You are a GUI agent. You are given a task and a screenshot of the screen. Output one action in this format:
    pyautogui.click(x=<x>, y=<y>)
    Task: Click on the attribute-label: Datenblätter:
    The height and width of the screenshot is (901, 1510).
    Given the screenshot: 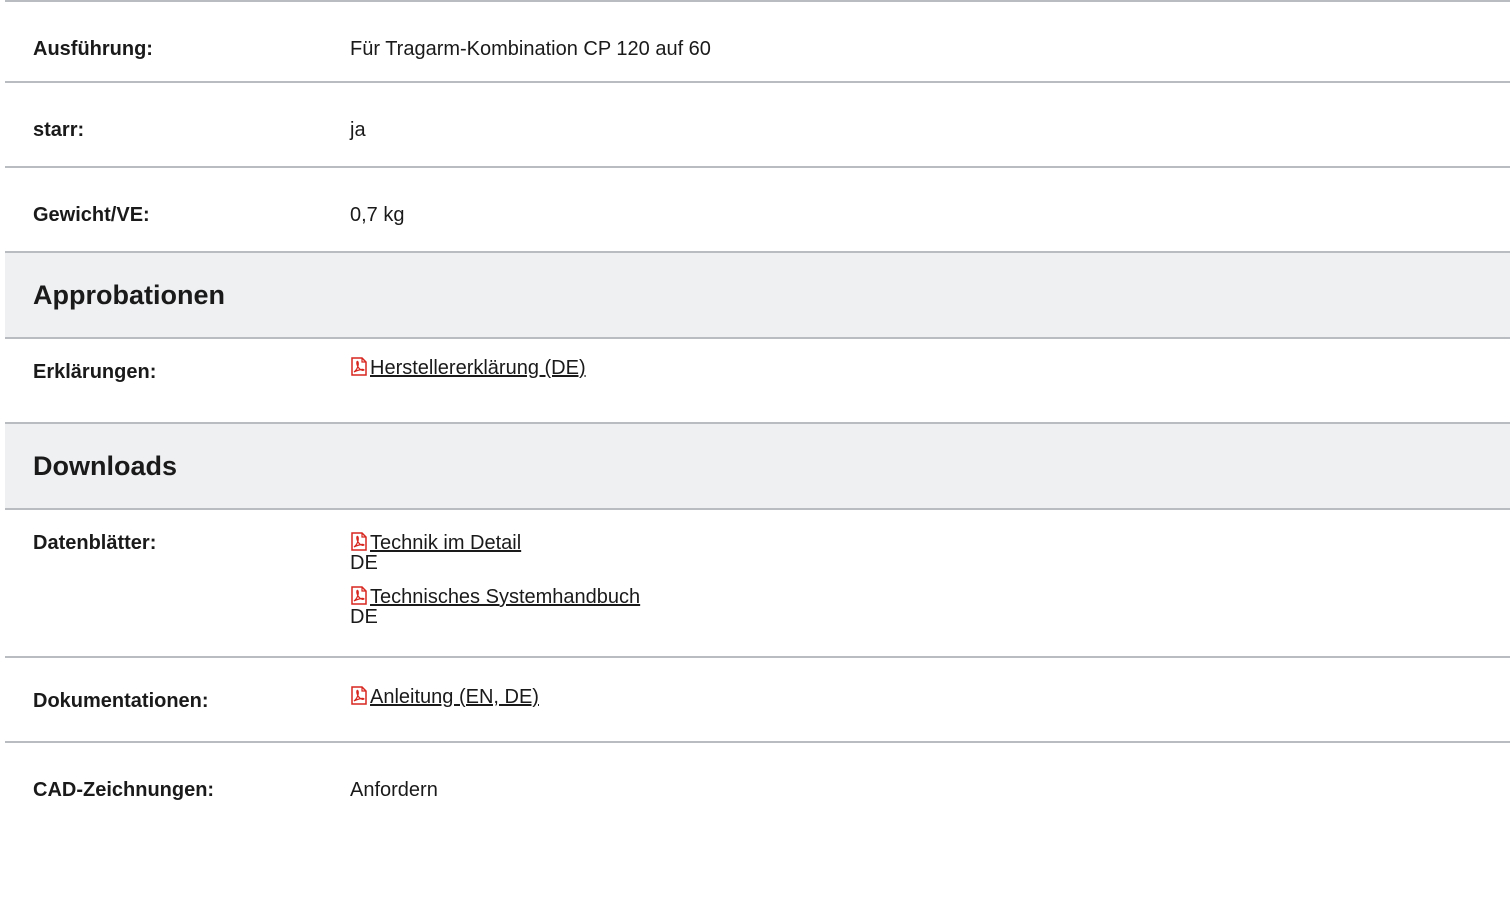 What is the action you would take?
    pyautogui.click(x=95, y=543)
    